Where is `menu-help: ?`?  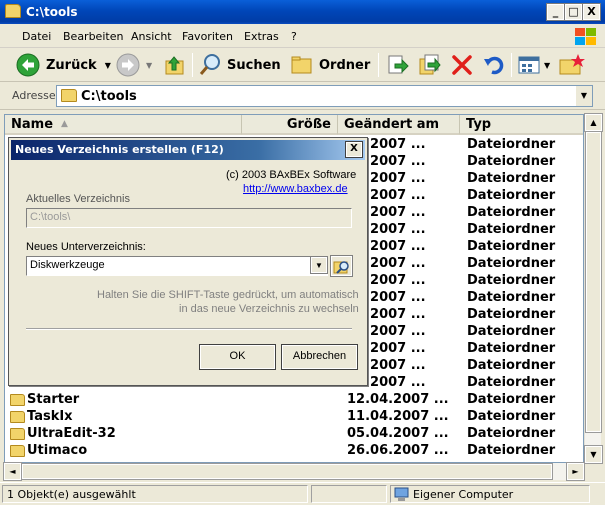
menu-help: ? is located at coordinates (294, 36).